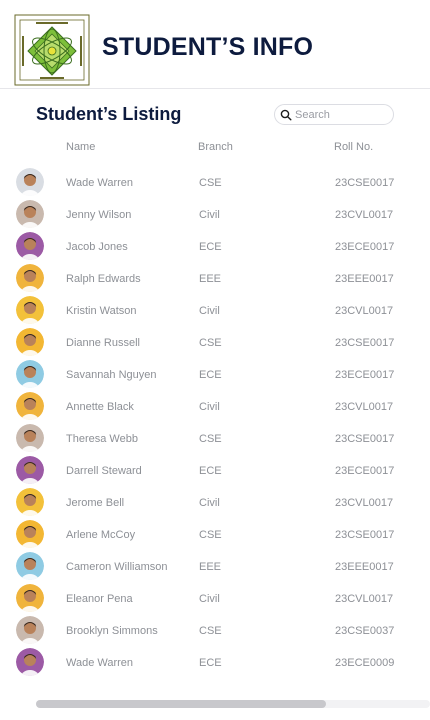 This screenshot has width=430, height=720. I want to click on table-row: Ralph Edwards EEE 23EEE0017, so click(215, 278).